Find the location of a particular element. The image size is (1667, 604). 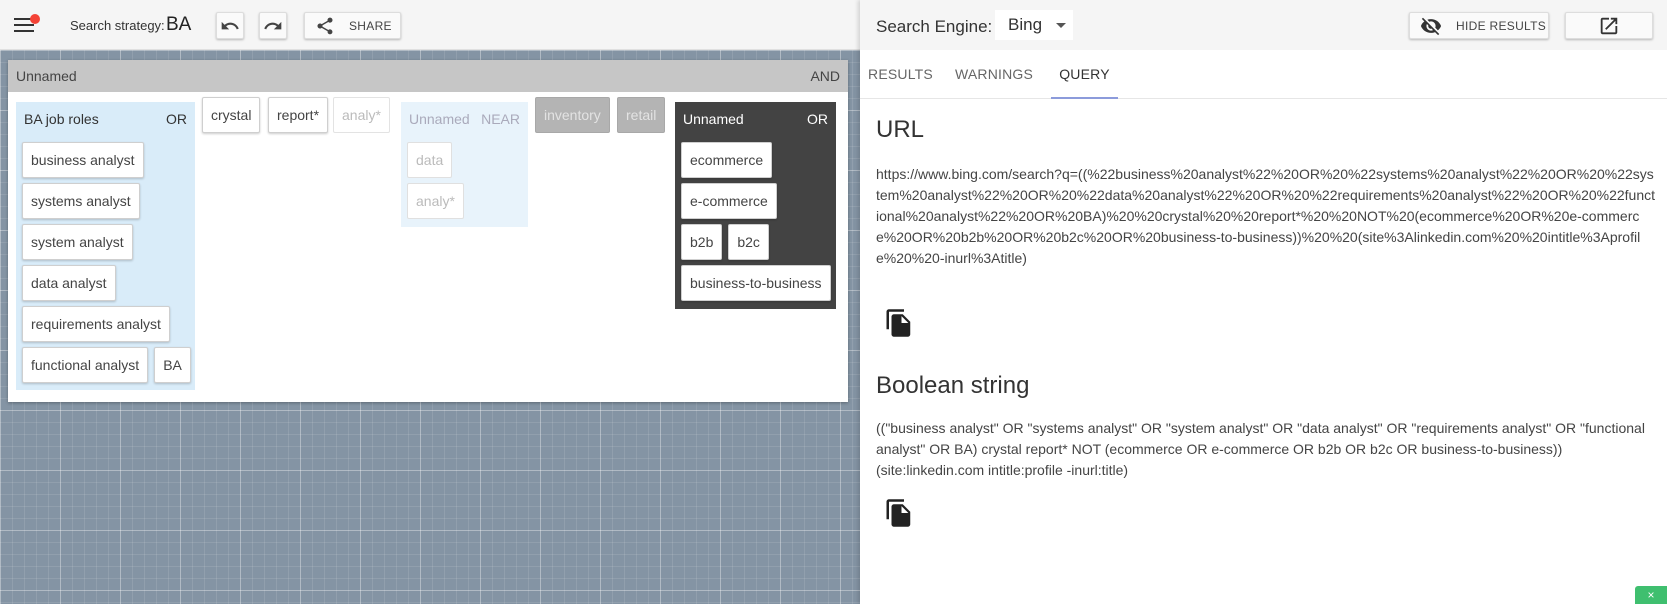

redo-icon is located at coordinates (273, 25).